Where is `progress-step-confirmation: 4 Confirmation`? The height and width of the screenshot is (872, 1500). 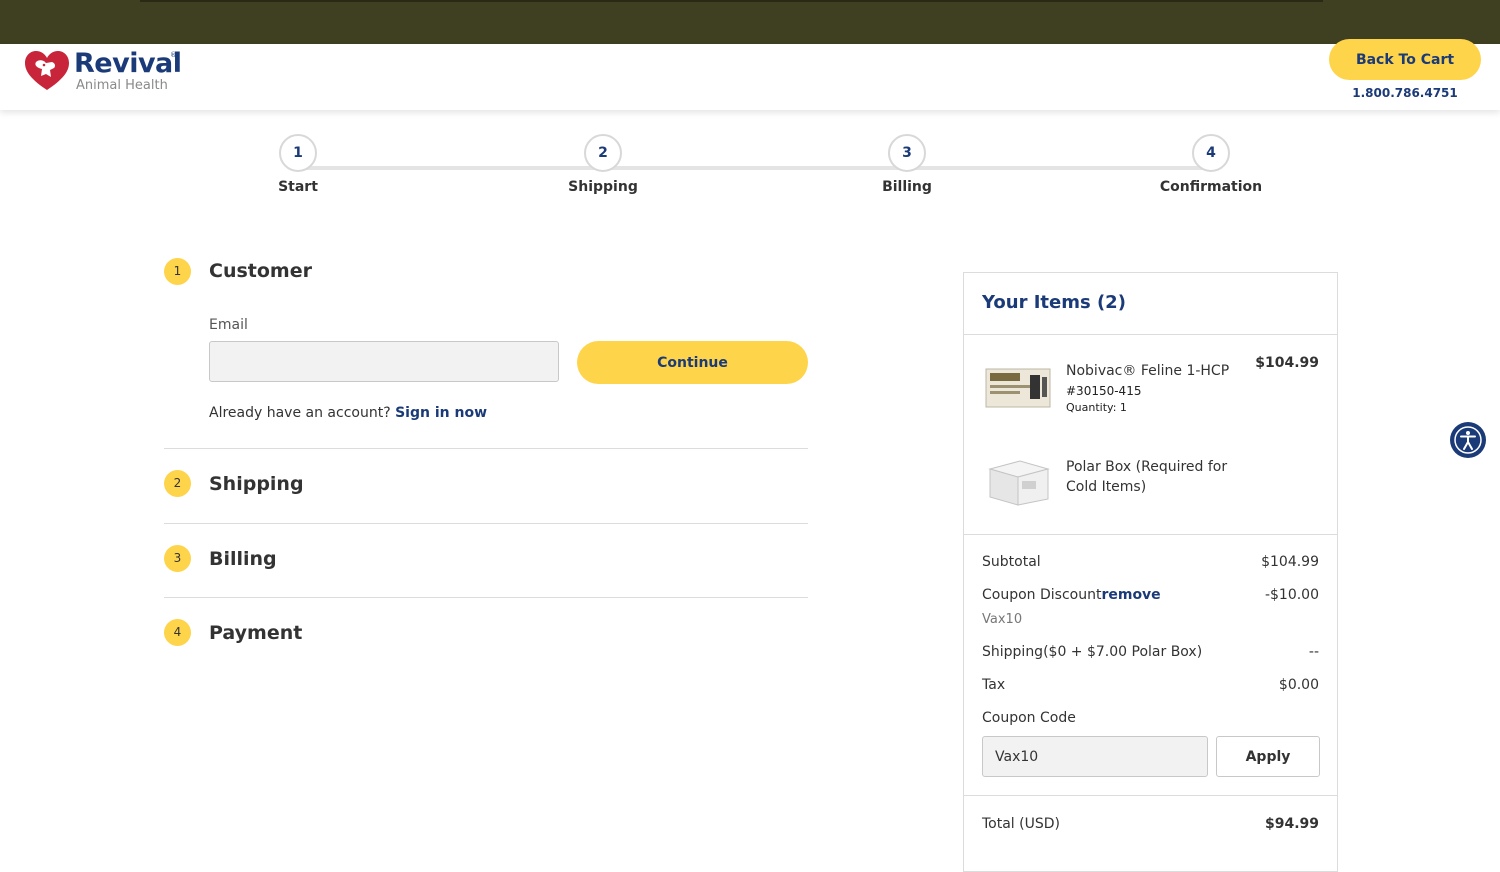
progress-step-confirmation: 4 Confirmation is located at coordinates (1211, 164).